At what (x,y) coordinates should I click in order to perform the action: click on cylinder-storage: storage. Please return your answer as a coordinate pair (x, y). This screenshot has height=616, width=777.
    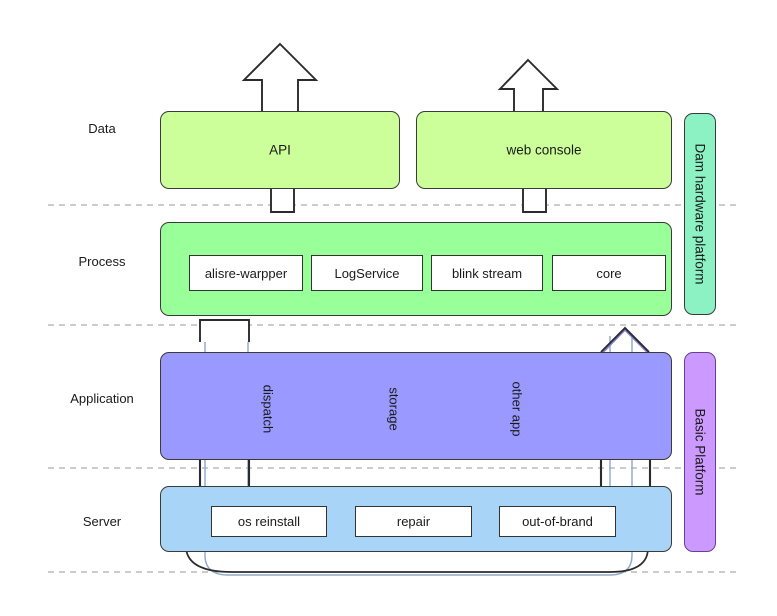
    Looking at the image, I should click on (394, 409).